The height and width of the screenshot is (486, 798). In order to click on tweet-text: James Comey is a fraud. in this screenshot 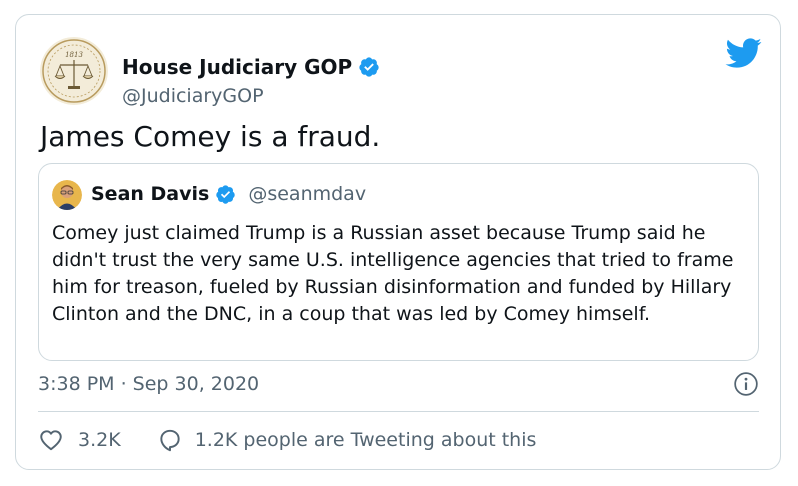, I will do `click(210, 136)`.